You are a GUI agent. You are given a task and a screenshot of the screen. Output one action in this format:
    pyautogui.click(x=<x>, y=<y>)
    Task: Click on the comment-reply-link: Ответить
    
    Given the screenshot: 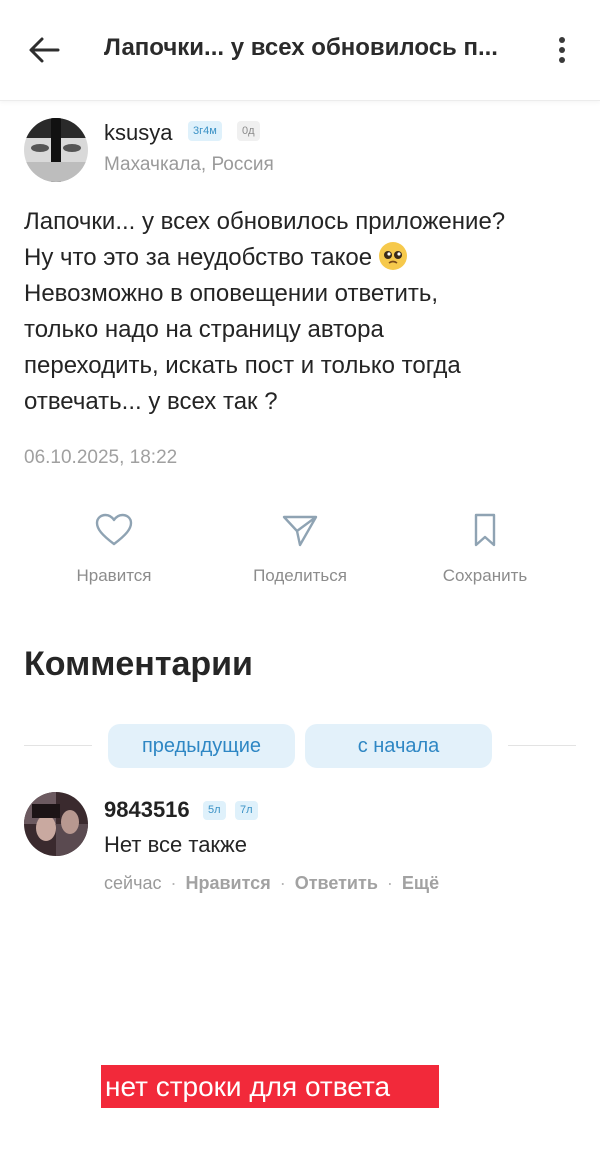 What is the action you would take?
    pyautogui.click(x=336, y=883)
    